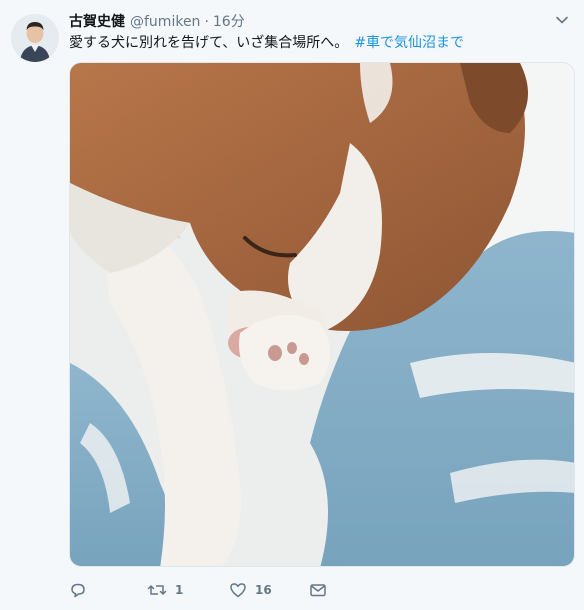 This screenshot has height=610, width=584. I want to click on reply-button, so click(82, 590).